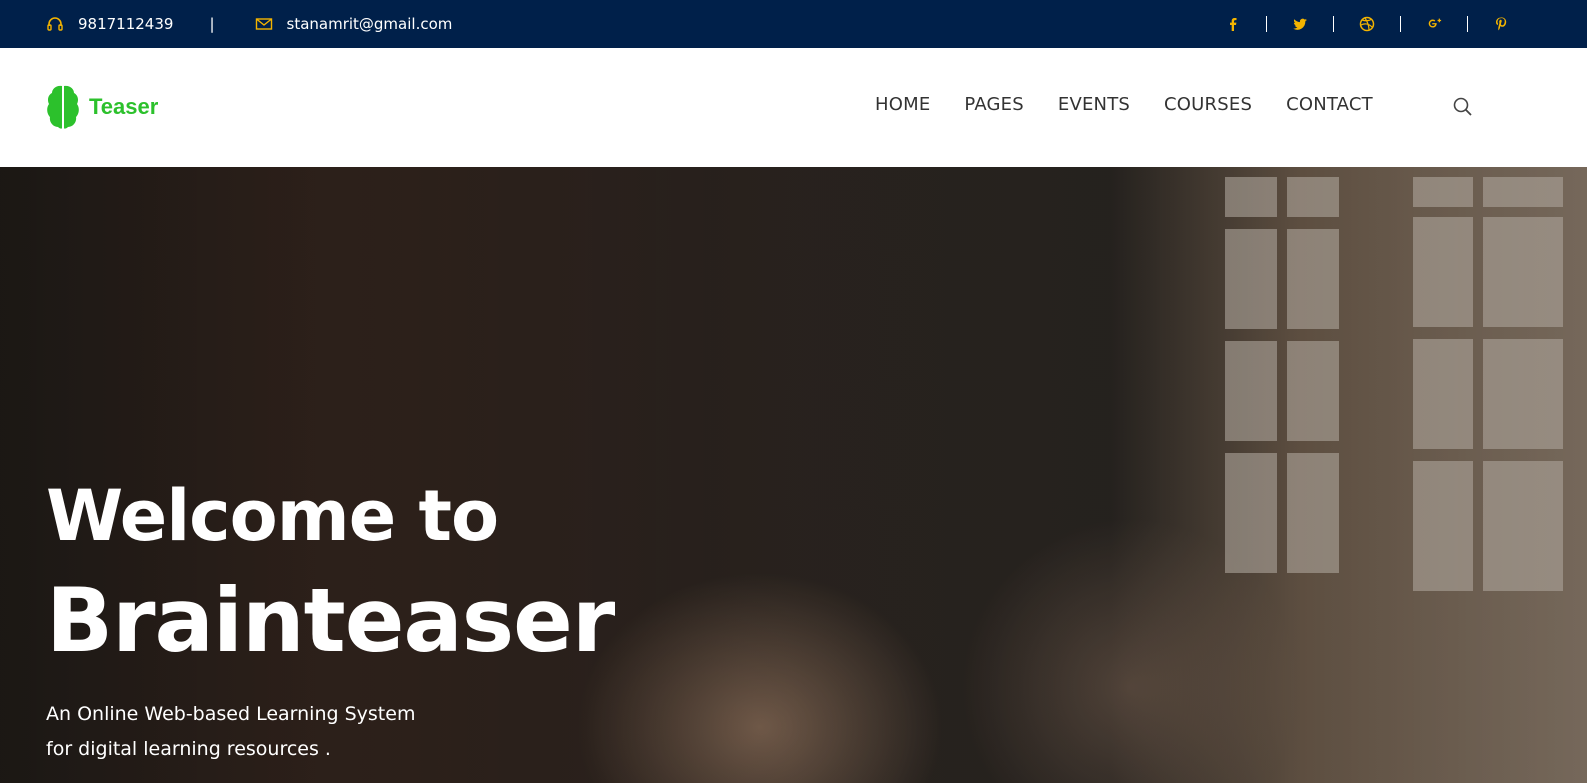 The width and height of the screenshot is (1587, 783). I want to click on nav-events: EVENTS, so click(1094, 104).